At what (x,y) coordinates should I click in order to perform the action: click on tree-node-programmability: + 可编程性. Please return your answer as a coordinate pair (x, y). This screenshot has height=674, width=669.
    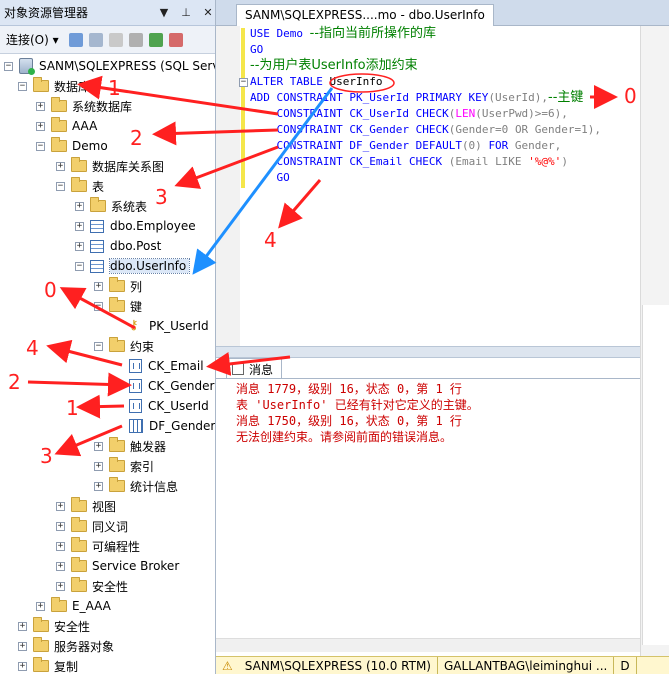
    Looking at the image, I should click on (98, 546).